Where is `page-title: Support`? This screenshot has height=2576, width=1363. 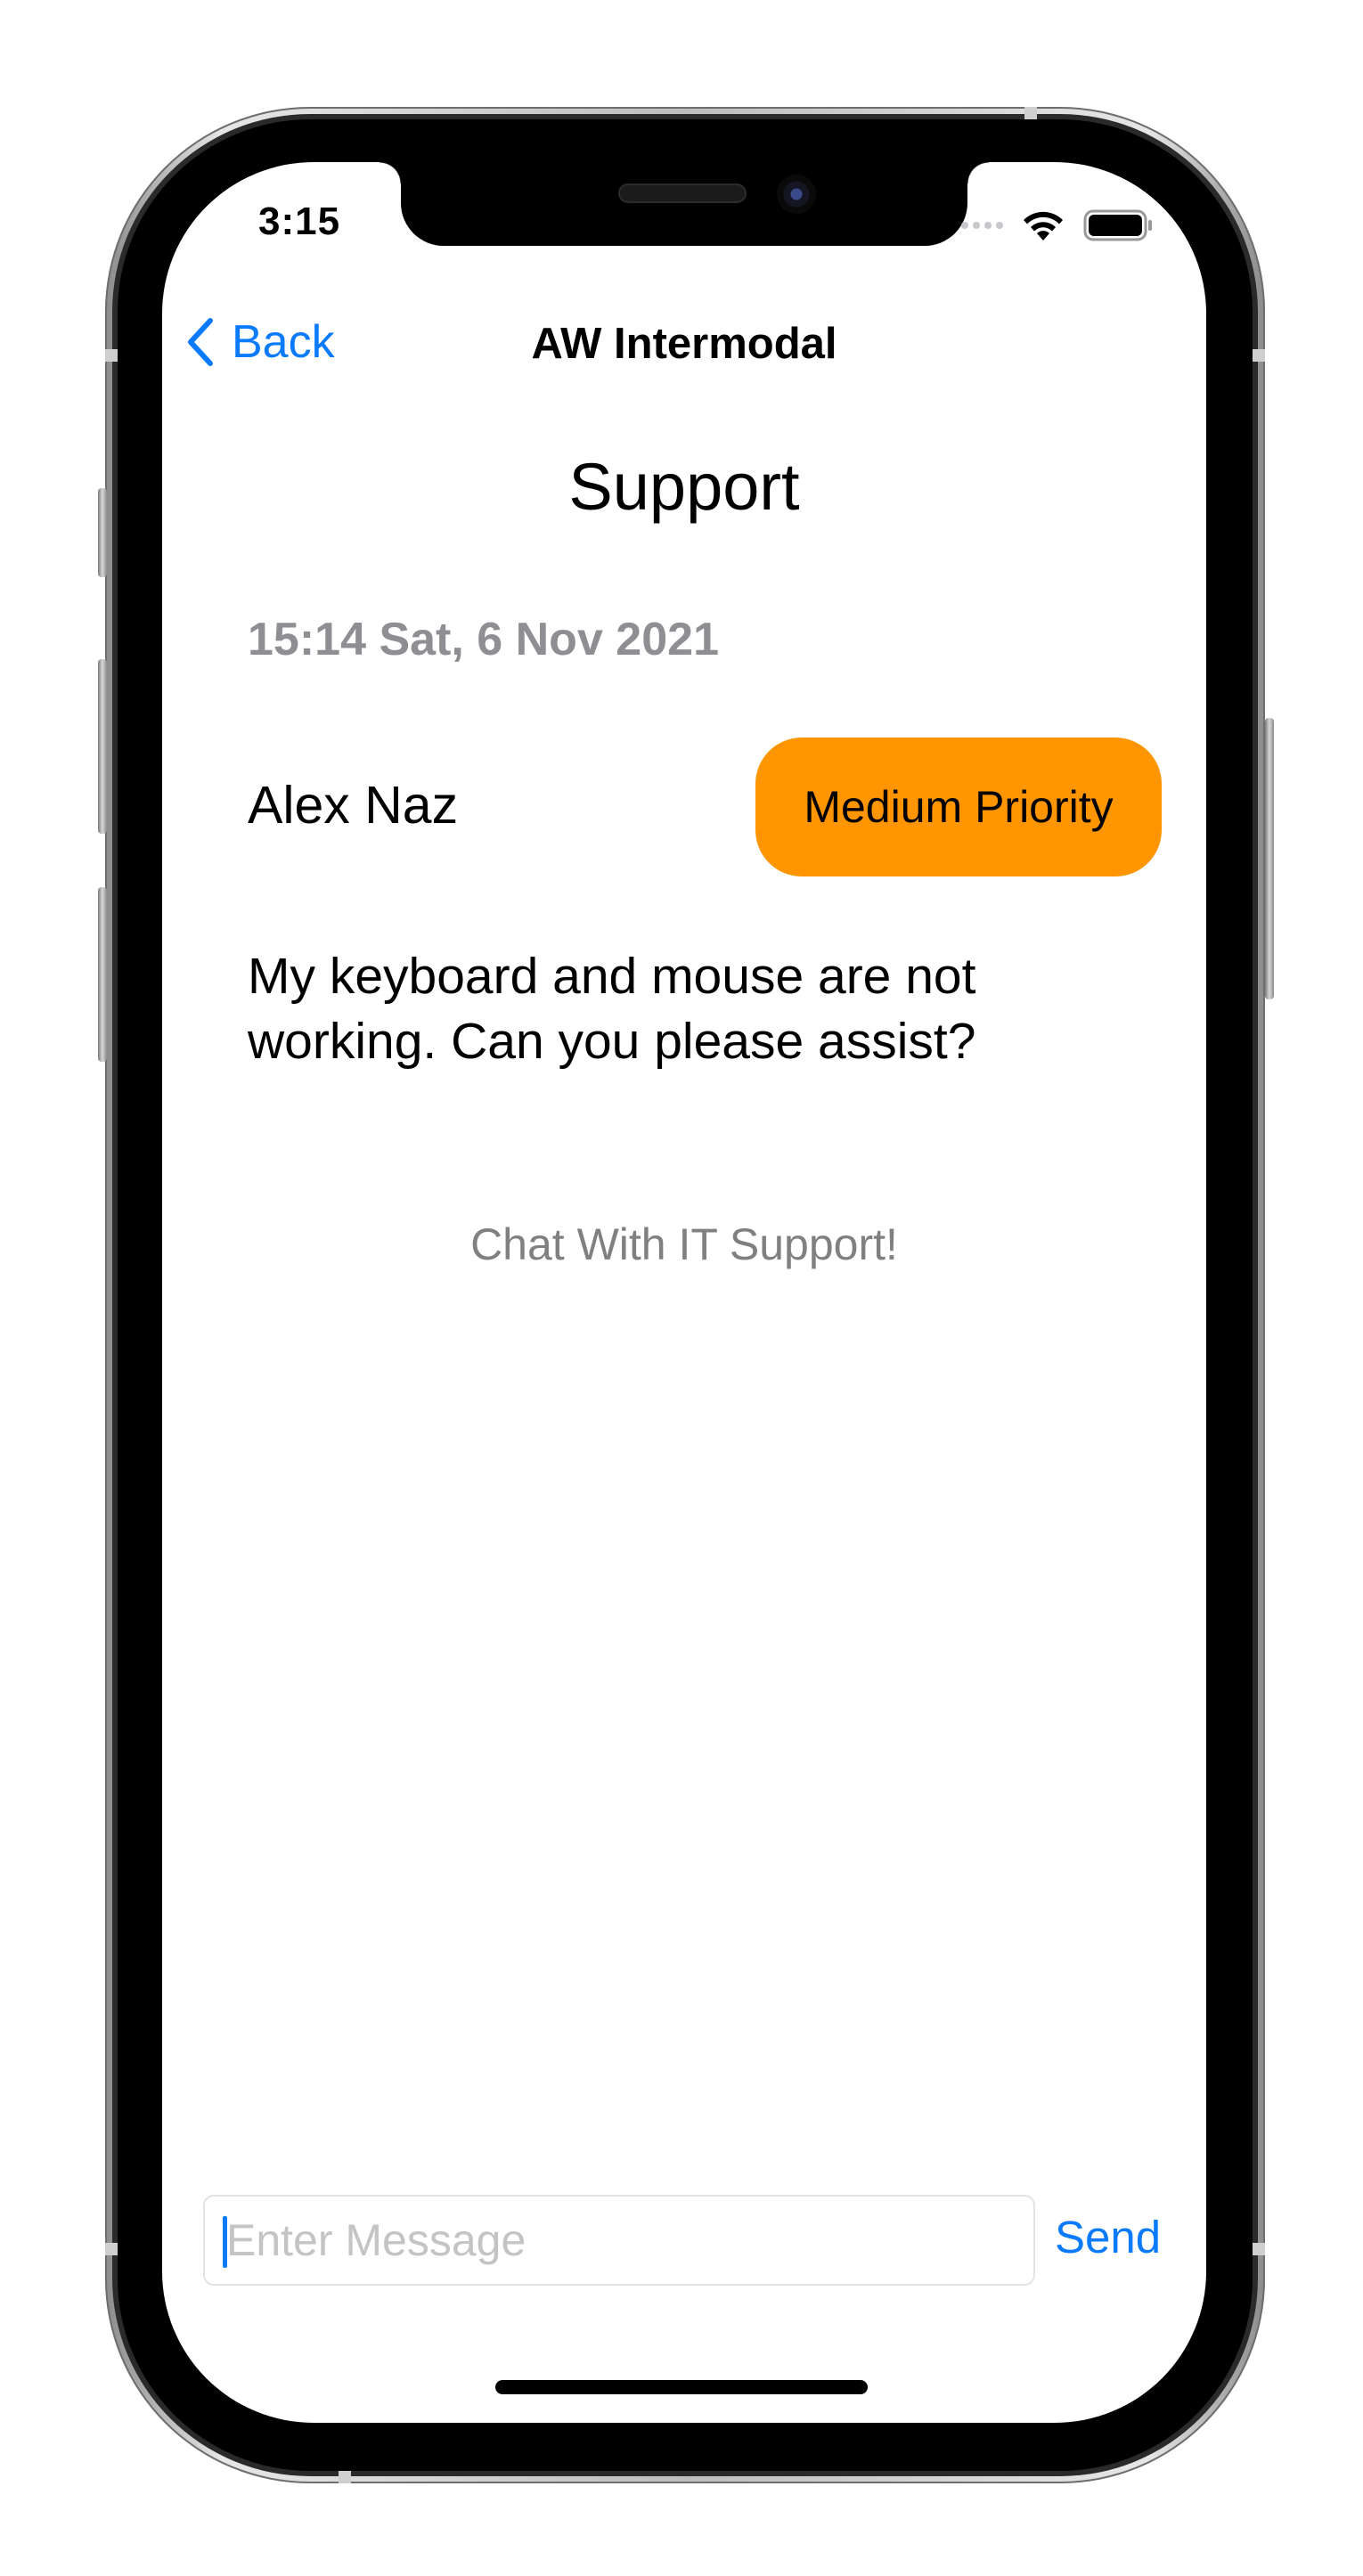 page-title: Support is located at coordinates (684, 487).